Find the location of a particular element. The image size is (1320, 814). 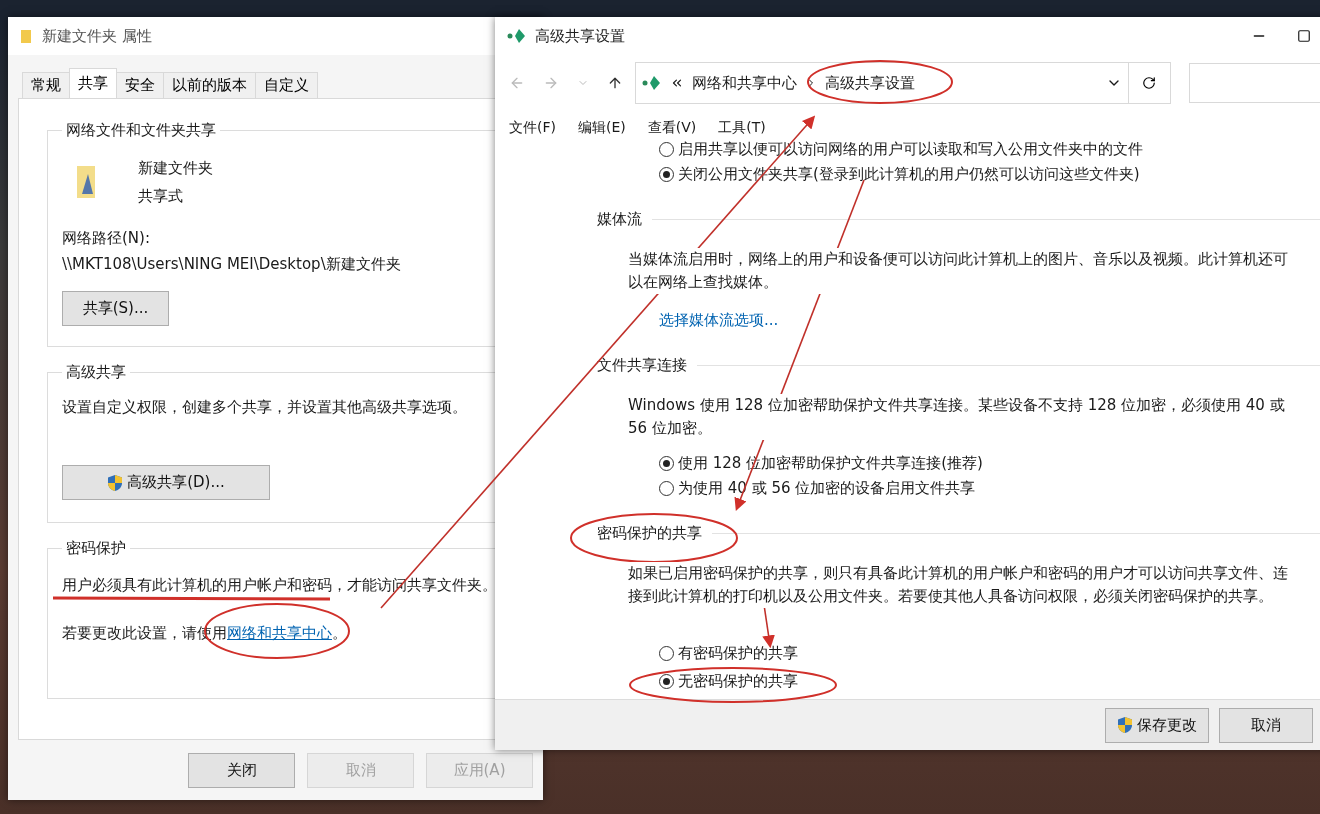

folder-name: 新建文件夹 is located at coordinates (175, 168).